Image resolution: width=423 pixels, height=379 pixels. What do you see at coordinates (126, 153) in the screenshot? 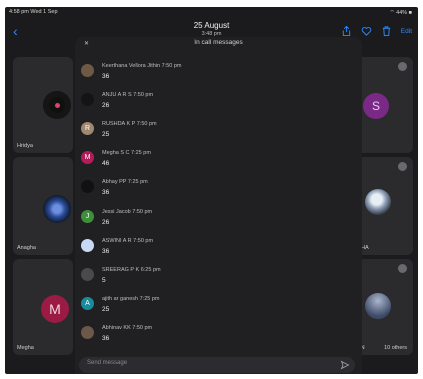
I see `viewer-name: Megha S C 7:25 pm` at bounding box center [126, 153].